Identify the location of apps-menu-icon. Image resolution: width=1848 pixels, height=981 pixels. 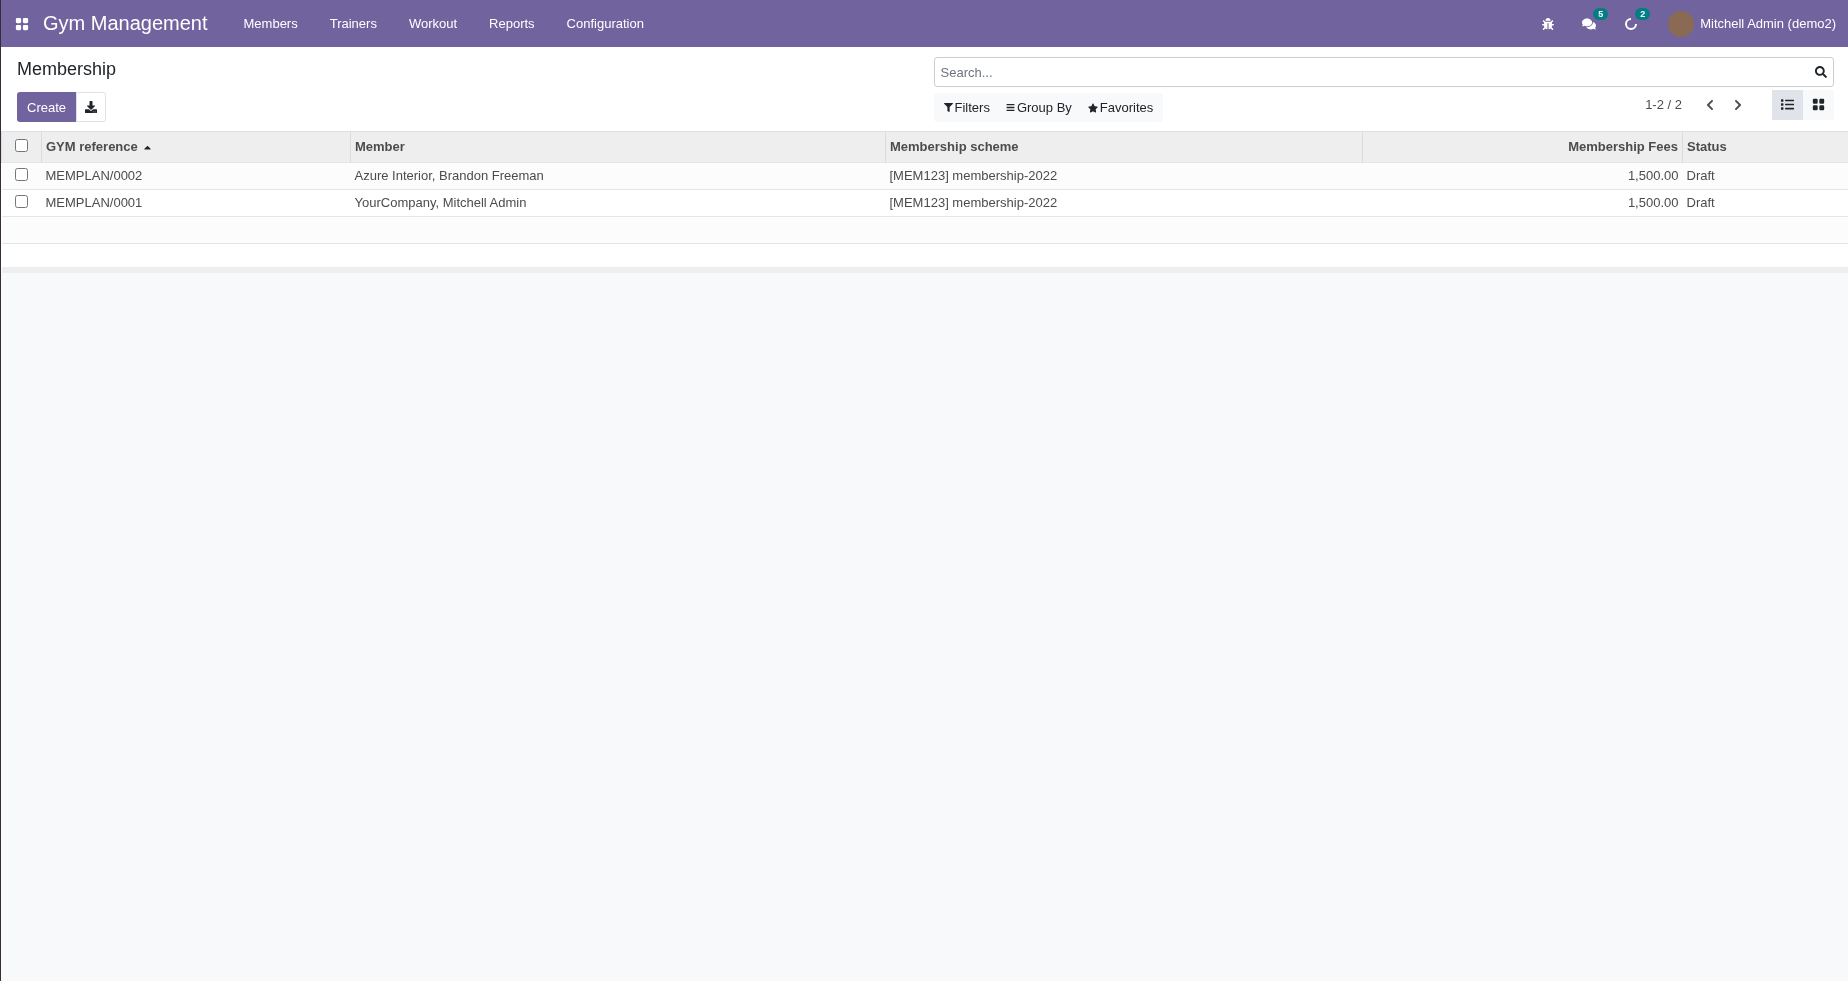
(22, 23).